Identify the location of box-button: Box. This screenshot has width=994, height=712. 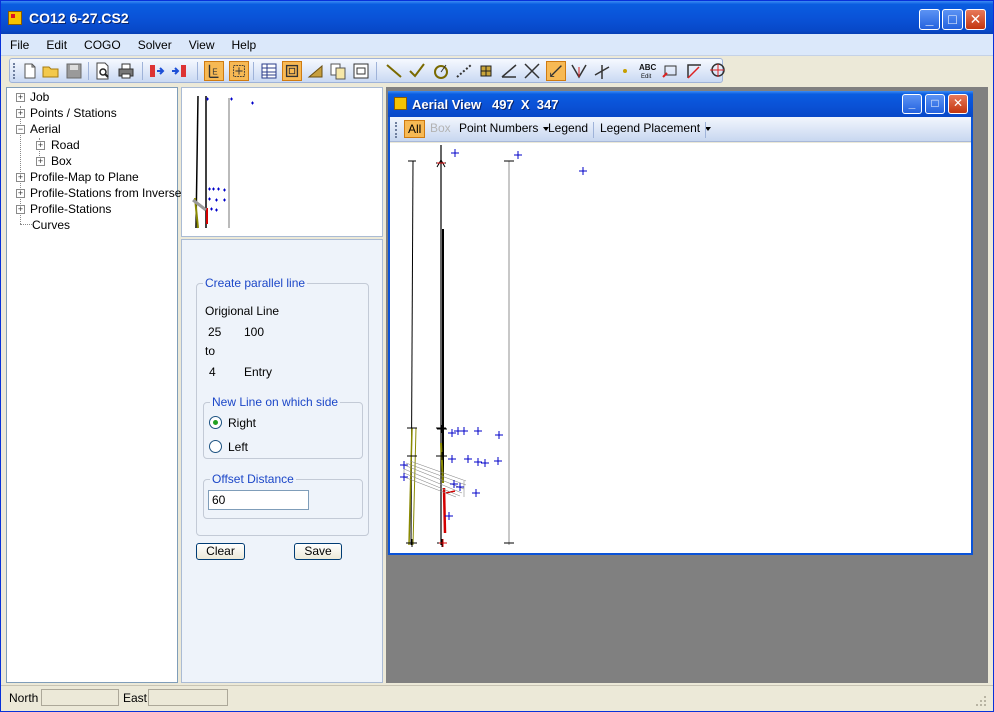
(440, 128).